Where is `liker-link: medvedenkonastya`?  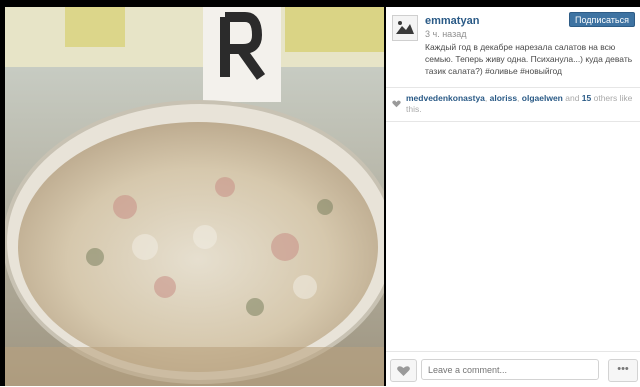 liker-link: medvedenkonastya is located at coordinates (445, 98).